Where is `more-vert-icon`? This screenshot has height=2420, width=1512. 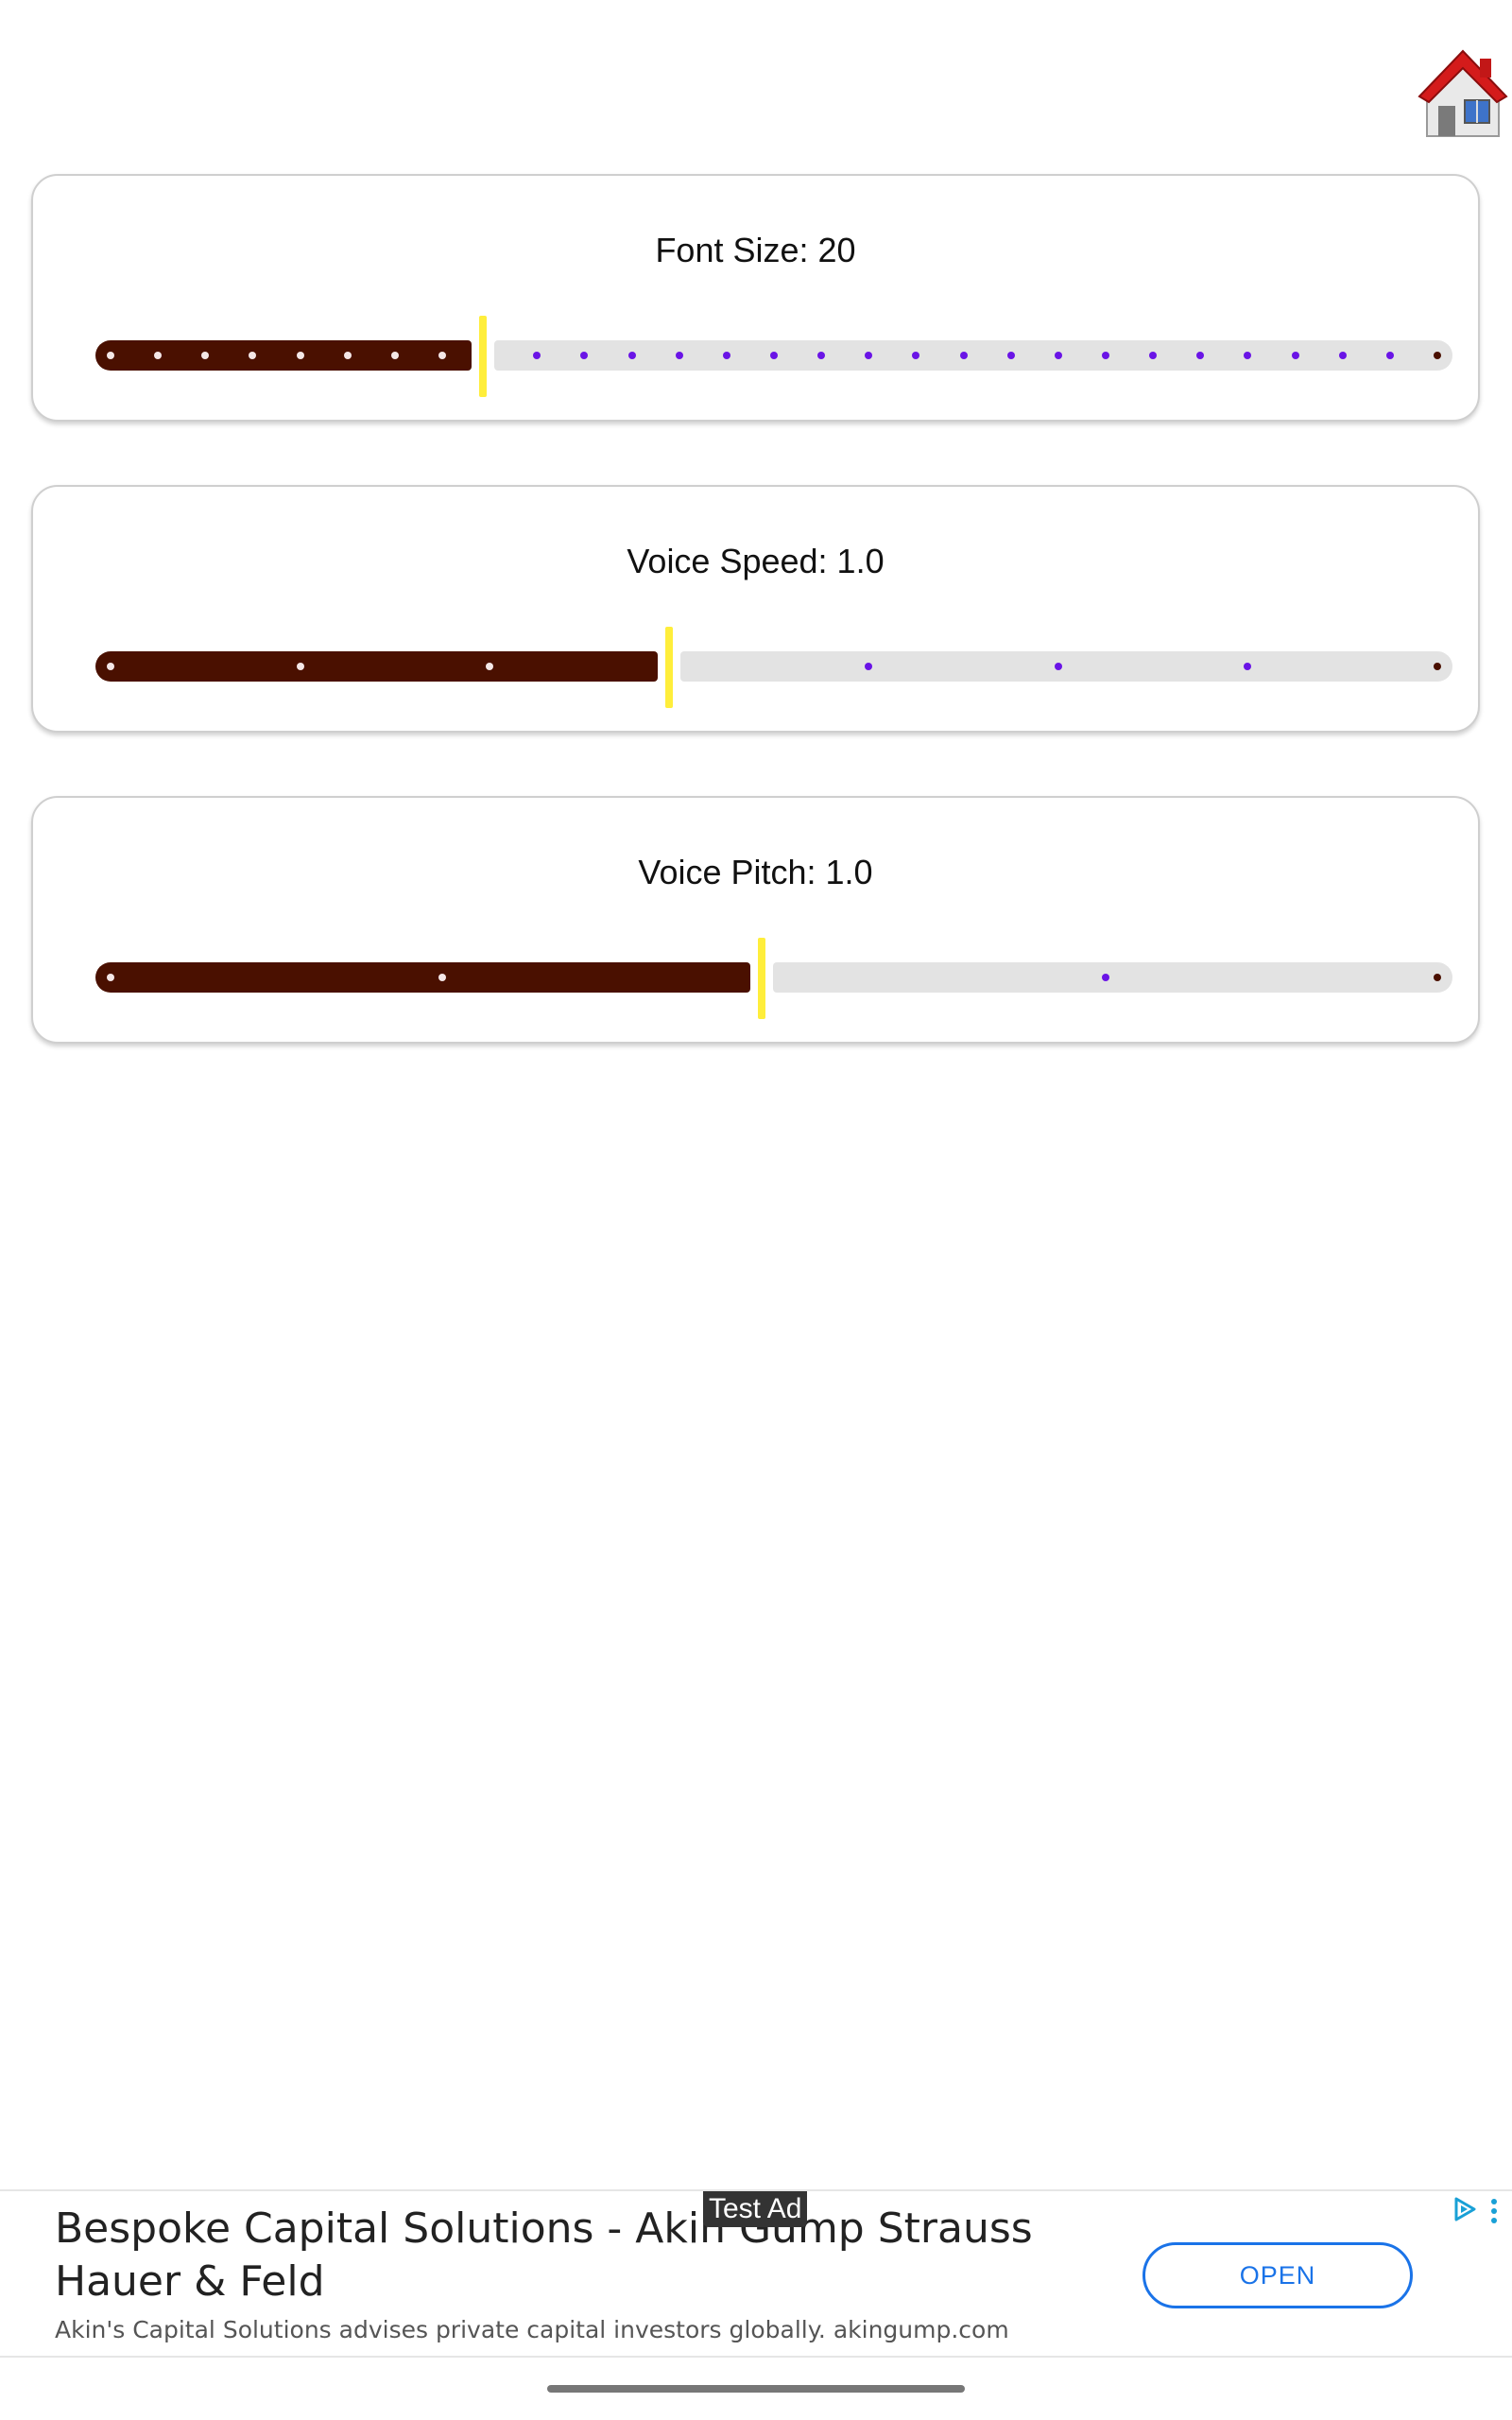 more-vert-icon is located at coordinates (1494, 2211).